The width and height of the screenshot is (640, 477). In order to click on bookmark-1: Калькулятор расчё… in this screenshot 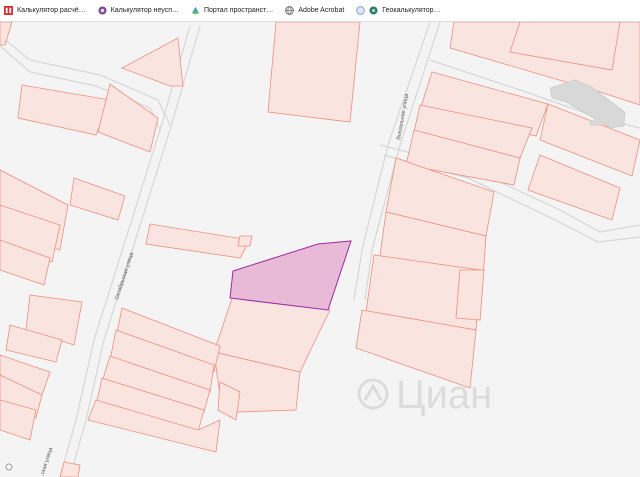, I will do `click(45, 10)`.